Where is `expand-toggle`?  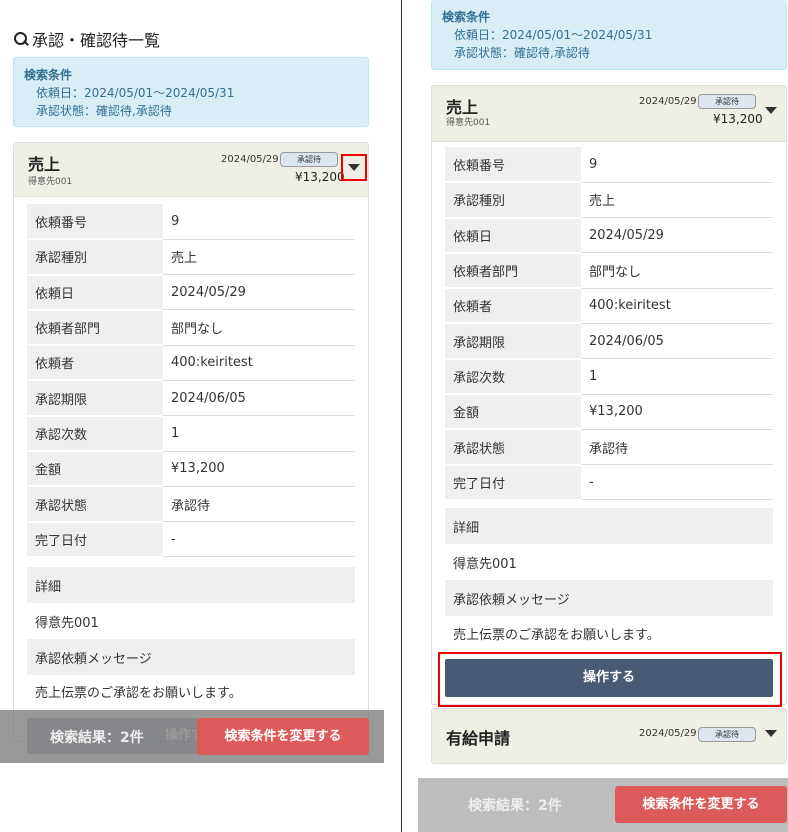
expand-toggle is located at coordinates (354, 167).